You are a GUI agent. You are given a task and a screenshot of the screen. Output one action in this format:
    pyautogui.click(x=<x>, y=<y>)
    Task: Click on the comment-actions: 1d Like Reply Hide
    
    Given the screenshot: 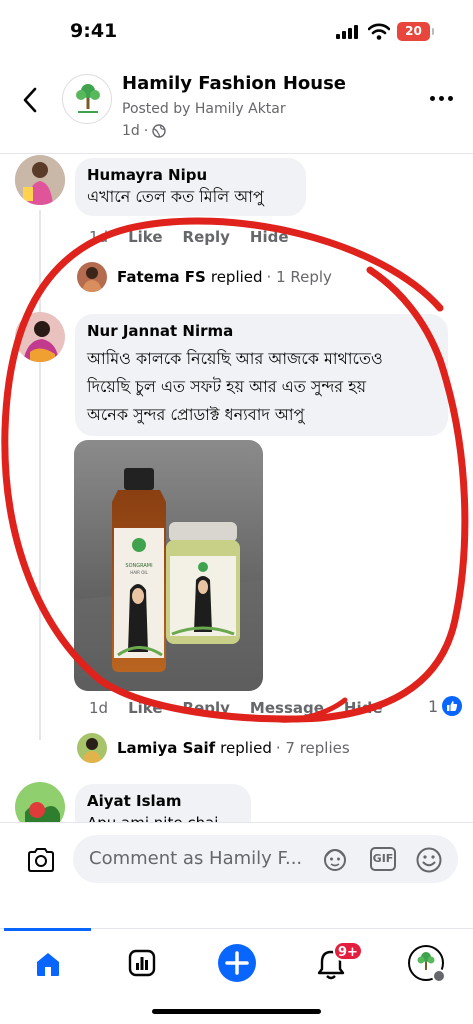 What is the action you would take?
    pyautogui.click(x=189, y=237)
    